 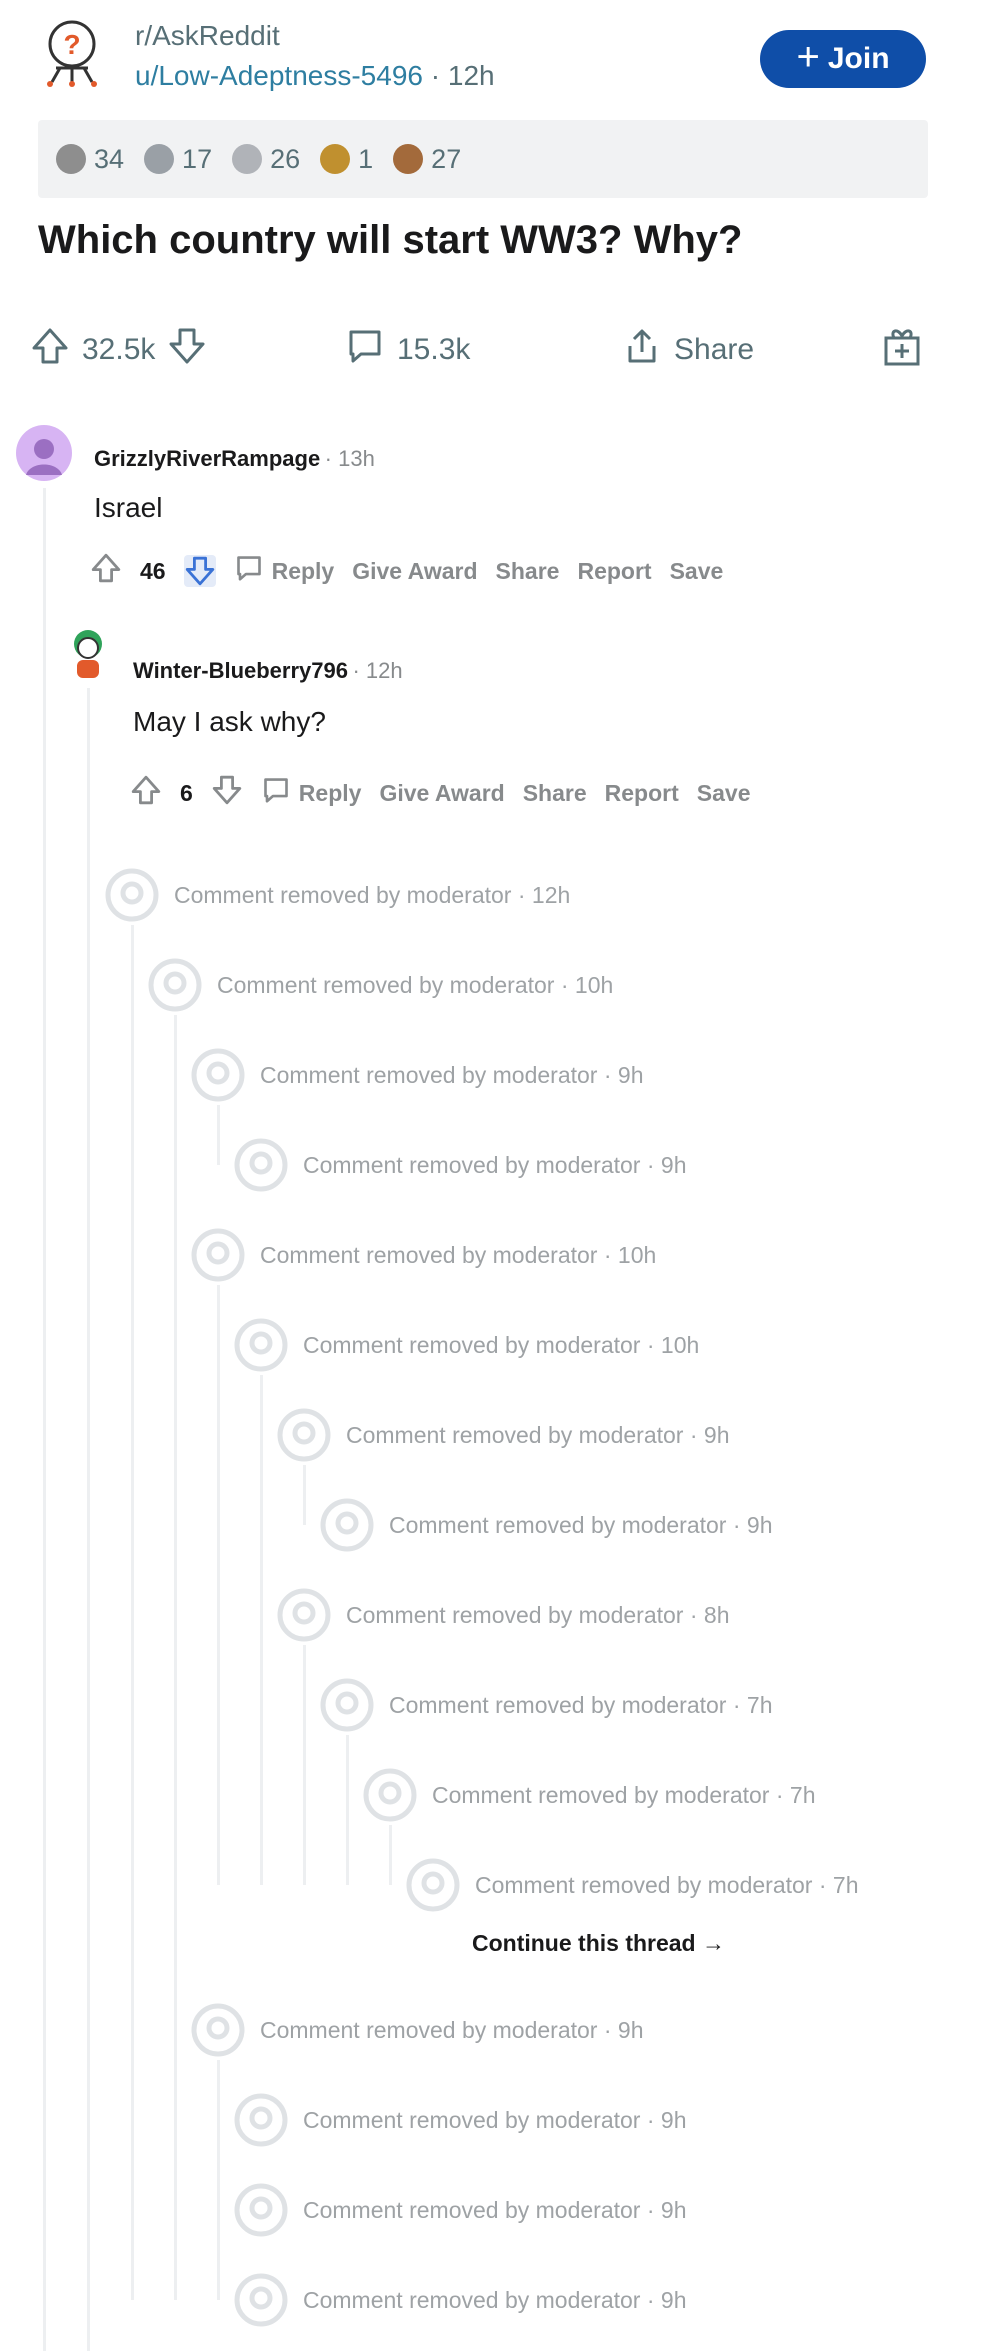 What do you see at coordinates (434, 349) in the screenshot?
I see `comment-count: 15.3k` at bounding box center [434, 349].